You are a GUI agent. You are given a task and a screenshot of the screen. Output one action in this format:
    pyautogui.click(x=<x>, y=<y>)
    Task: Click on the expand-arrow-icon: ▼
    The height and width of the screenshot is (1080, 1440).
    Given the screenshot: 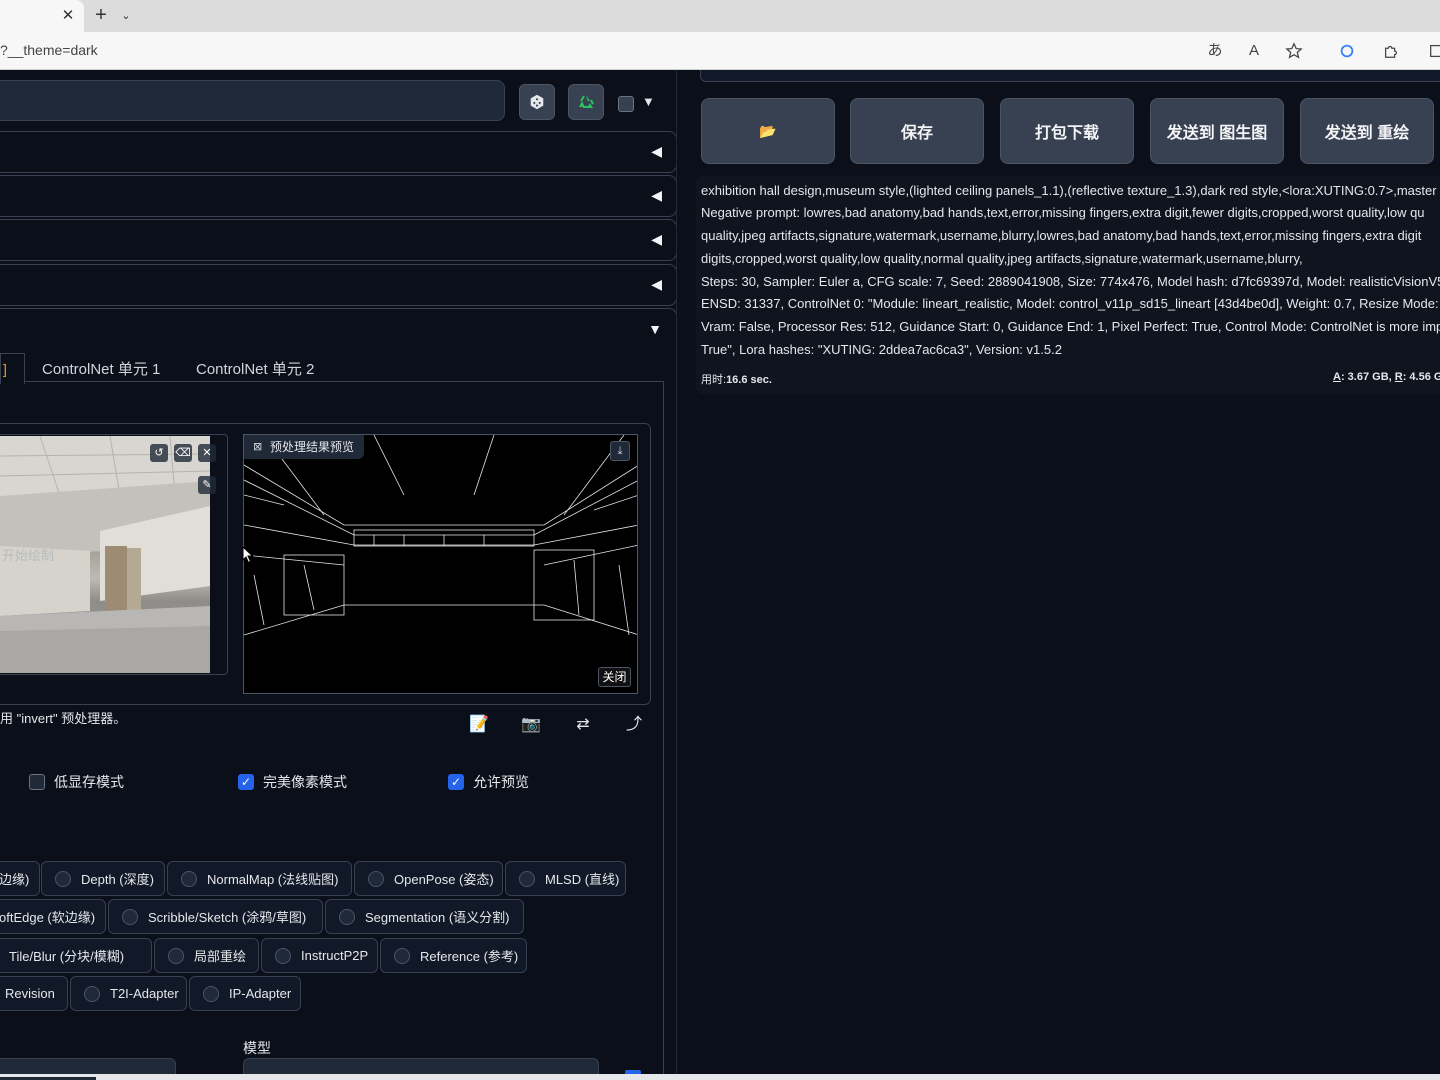 What is the action you would take?
    pyautogui.click(x=655, y=329)
    